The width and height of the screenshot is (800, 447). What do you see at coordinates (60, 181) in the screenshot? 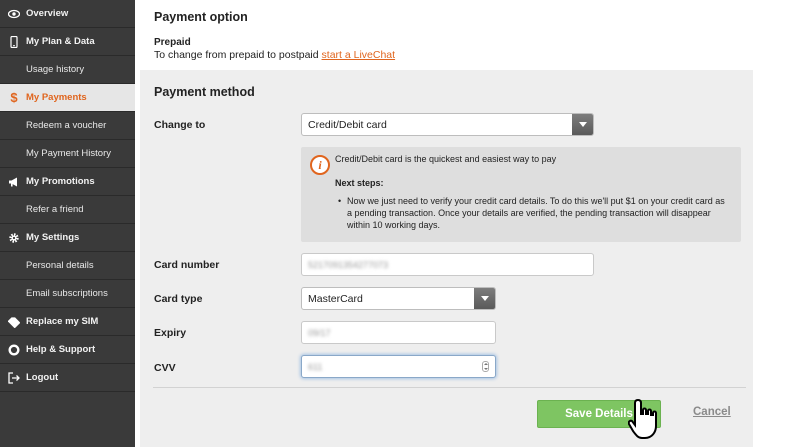
I see `sidebar-item-label: My Promotions` at bounding box center [60, 181].